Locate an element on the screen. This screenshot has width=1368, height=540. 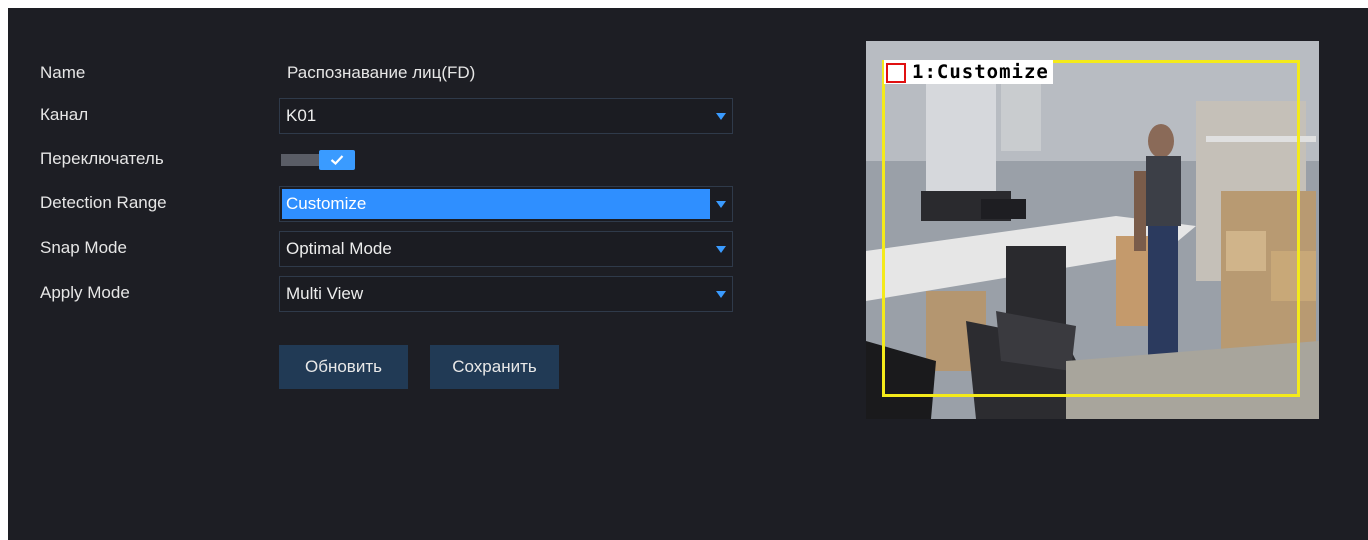
apply-mode-select-value: Multi View is located at coordinates (325, 293).